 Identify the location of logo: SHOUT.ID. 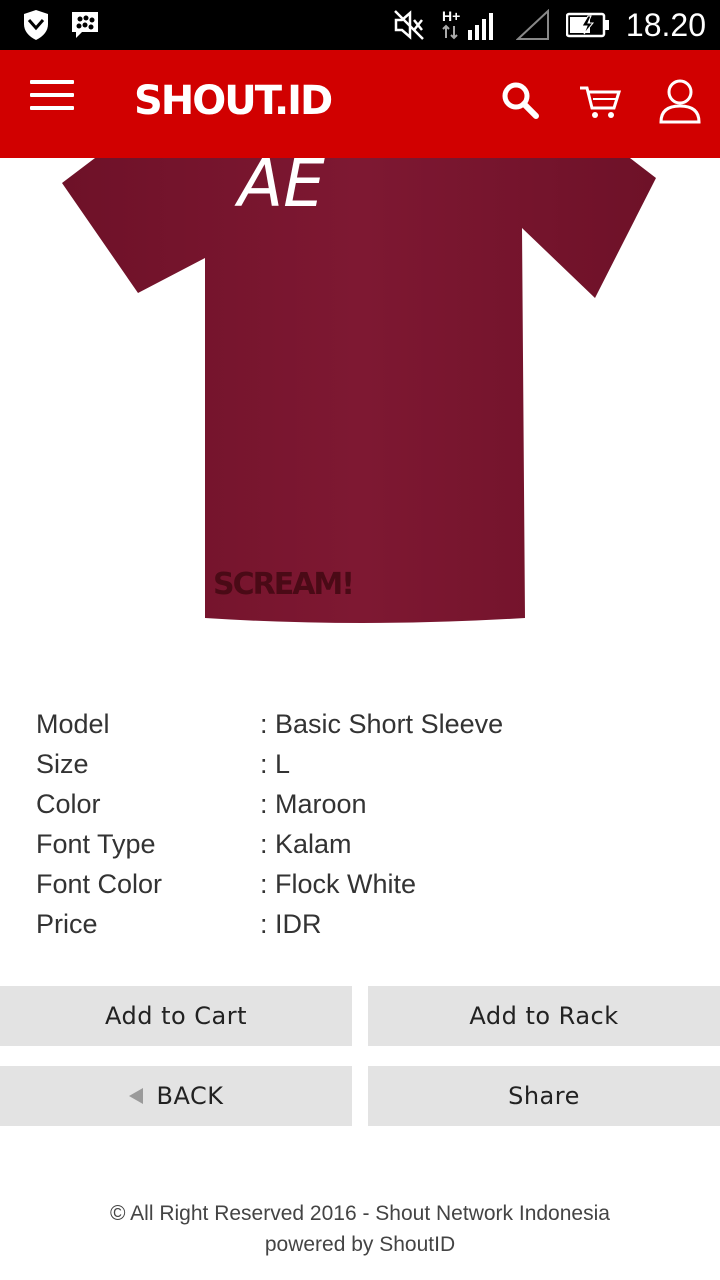
(233, 101).